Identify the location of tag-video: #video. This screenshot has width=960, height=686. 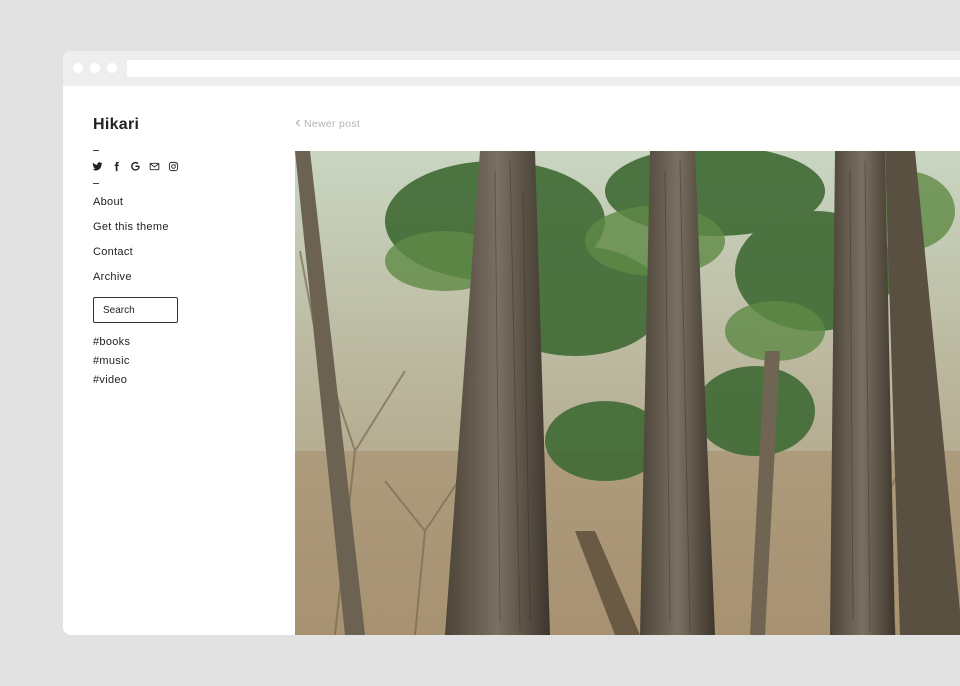
(111, 383).